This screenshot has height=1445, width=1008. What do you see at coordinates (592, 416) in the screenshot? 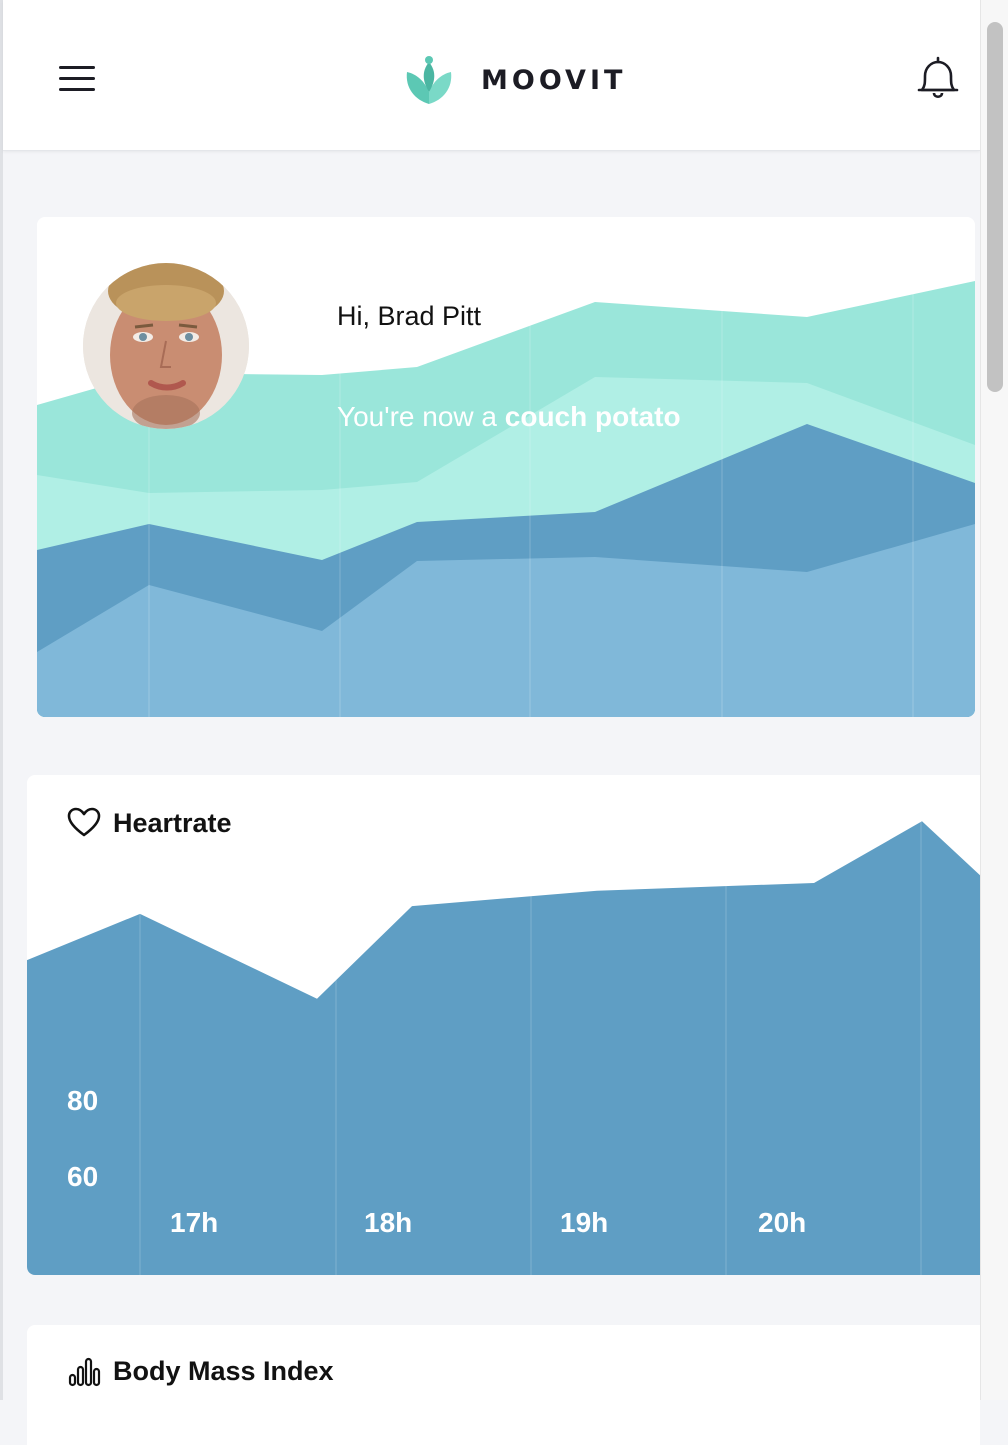
I see `status-highlight: couch potato` at bounding box center [592, 416].